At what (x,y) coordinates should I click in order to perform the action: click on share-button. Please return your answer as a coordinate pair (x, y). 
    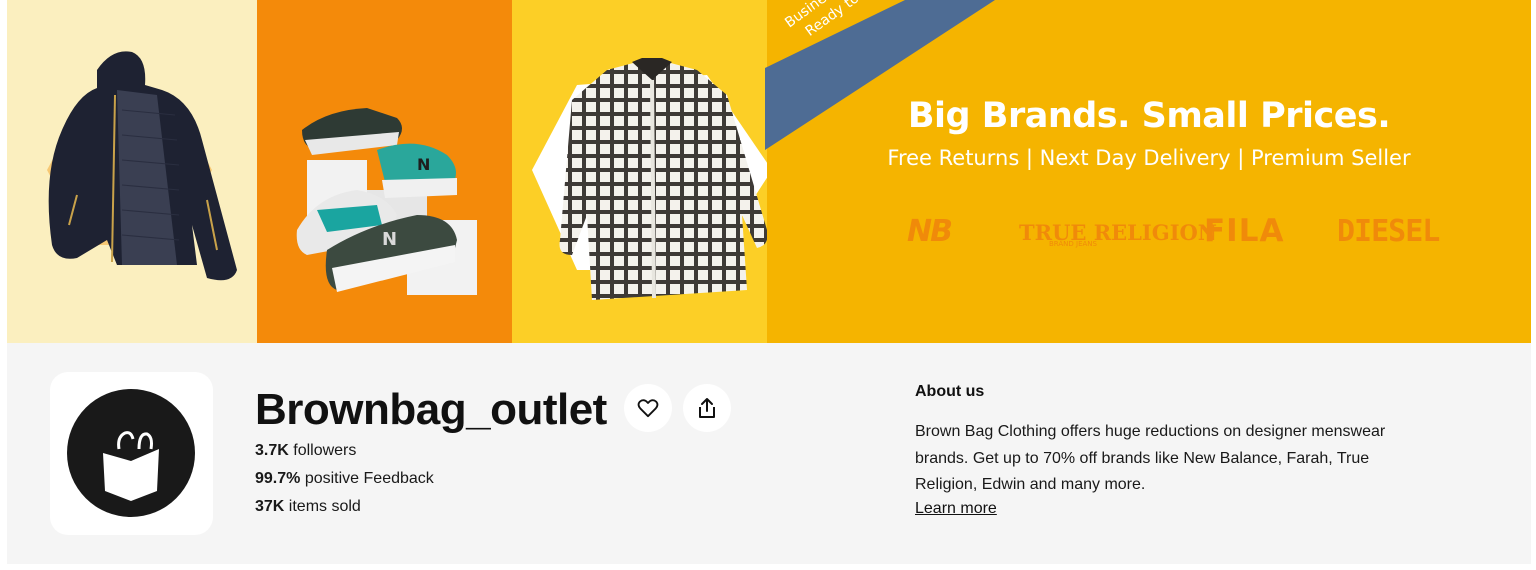
    Looking at the image, I should click on (707, 408).